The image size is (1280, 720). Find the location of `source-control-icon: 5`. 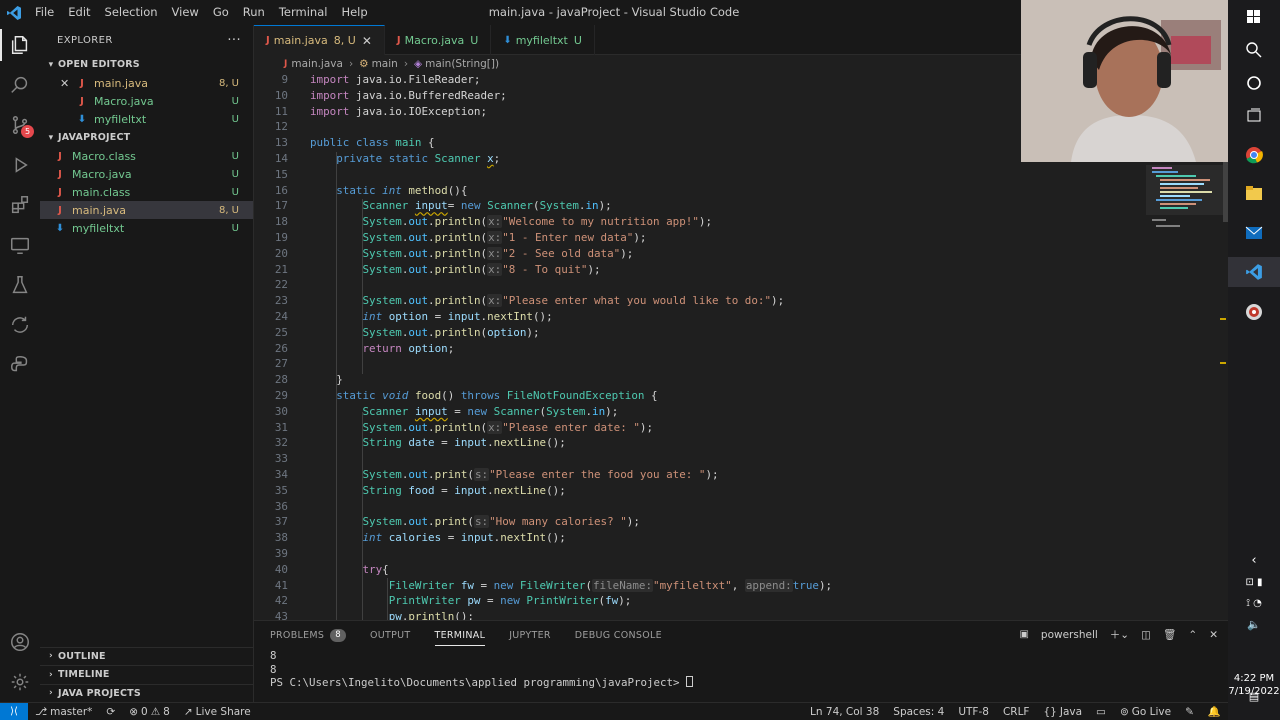

source-control-icon: 5 is located at coordinates (20, 125).